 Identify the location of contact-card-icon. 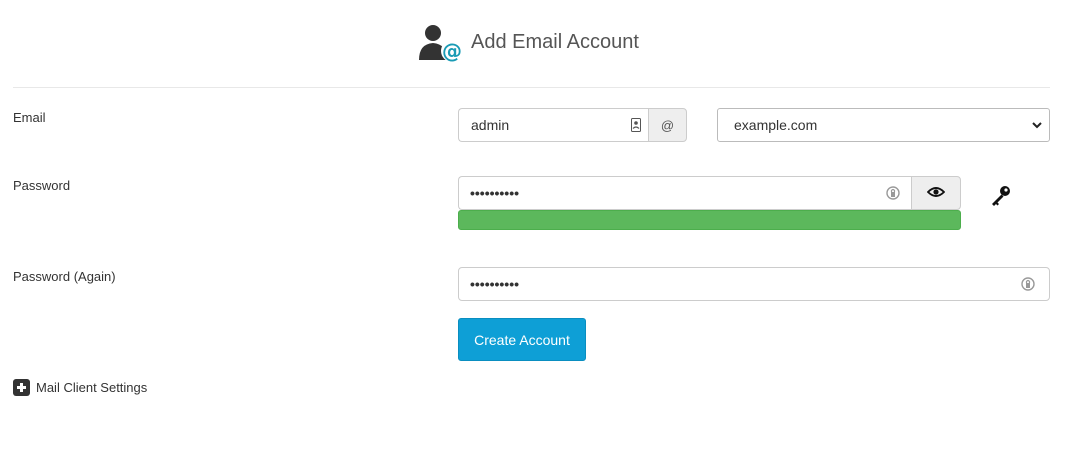
(636, 125).